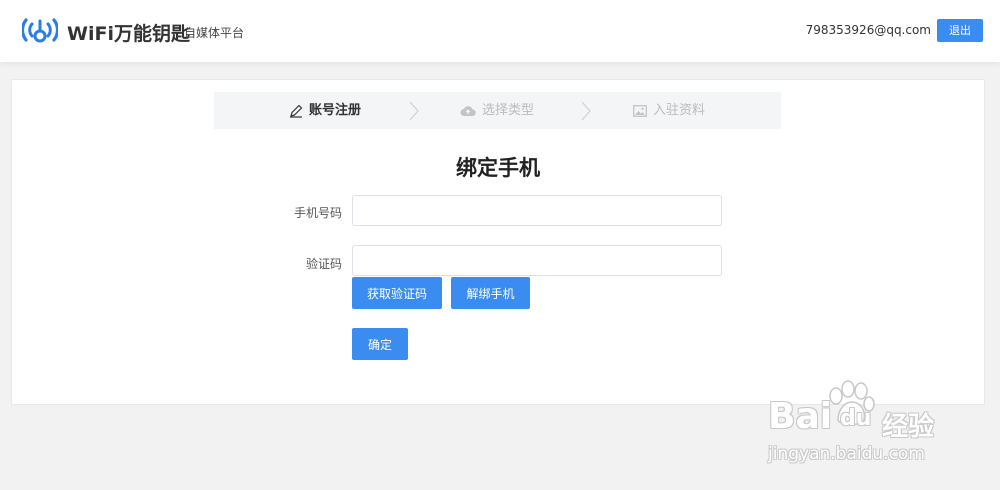 This screenshot has width=1000, height=490. What do you see at coordinates (856, 418) in the screenshot?
I see `watermark-logo-right: du` at bounding box center [856, 418].